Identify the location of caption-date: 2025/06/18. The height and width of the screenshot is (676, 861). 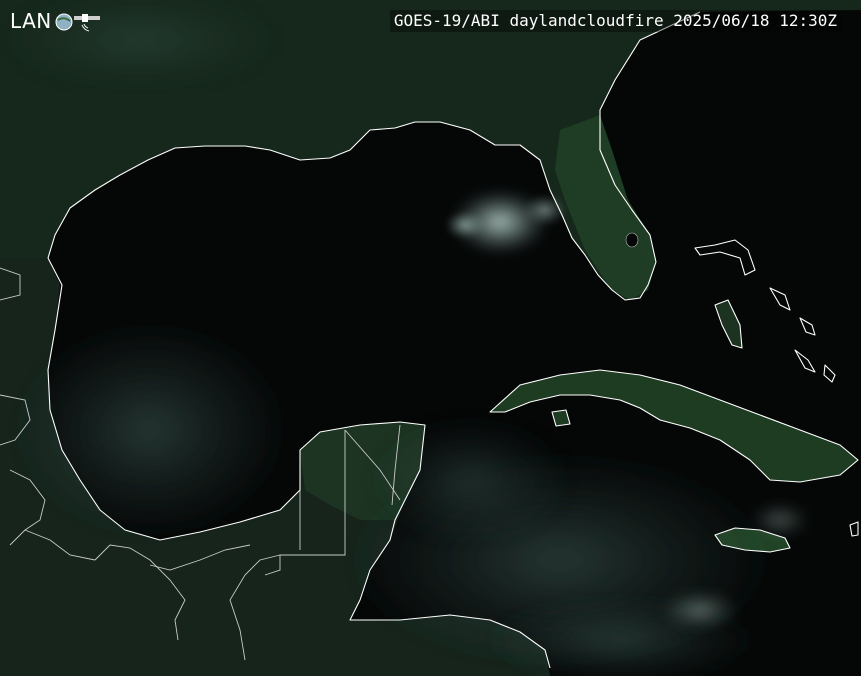
(721, 20).